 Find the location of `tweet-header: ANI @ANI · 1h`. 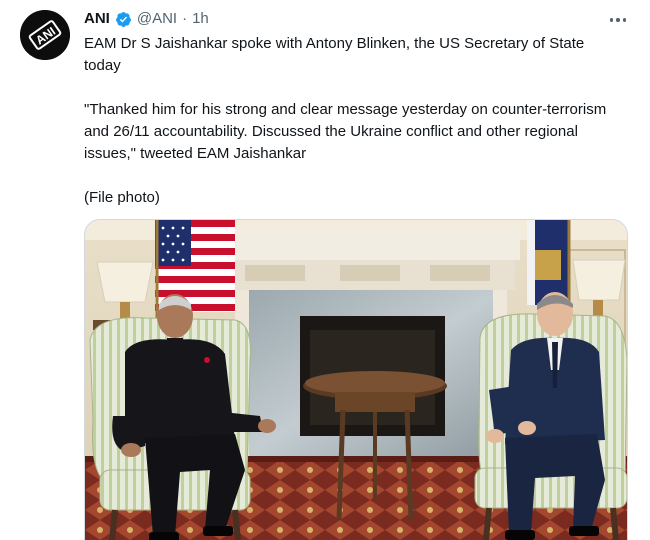

tweet-header: ANI @ANI · 1h is located at coordinates (146, 19).